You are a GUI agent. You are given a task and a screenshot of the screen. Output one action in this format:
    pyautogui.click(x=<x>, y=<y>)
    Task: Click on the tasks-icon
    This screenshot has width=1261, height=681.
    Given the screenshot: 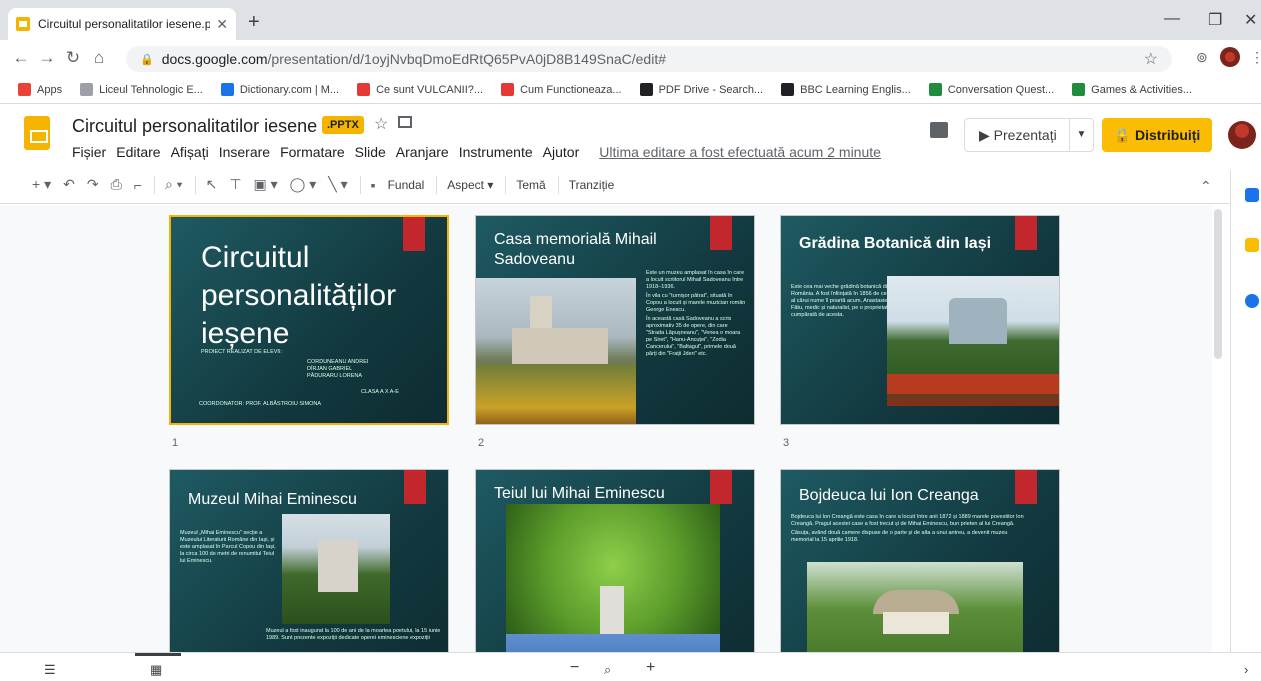 What is the action you would take?
    pyautogui.click(x=1252, y=301)
    